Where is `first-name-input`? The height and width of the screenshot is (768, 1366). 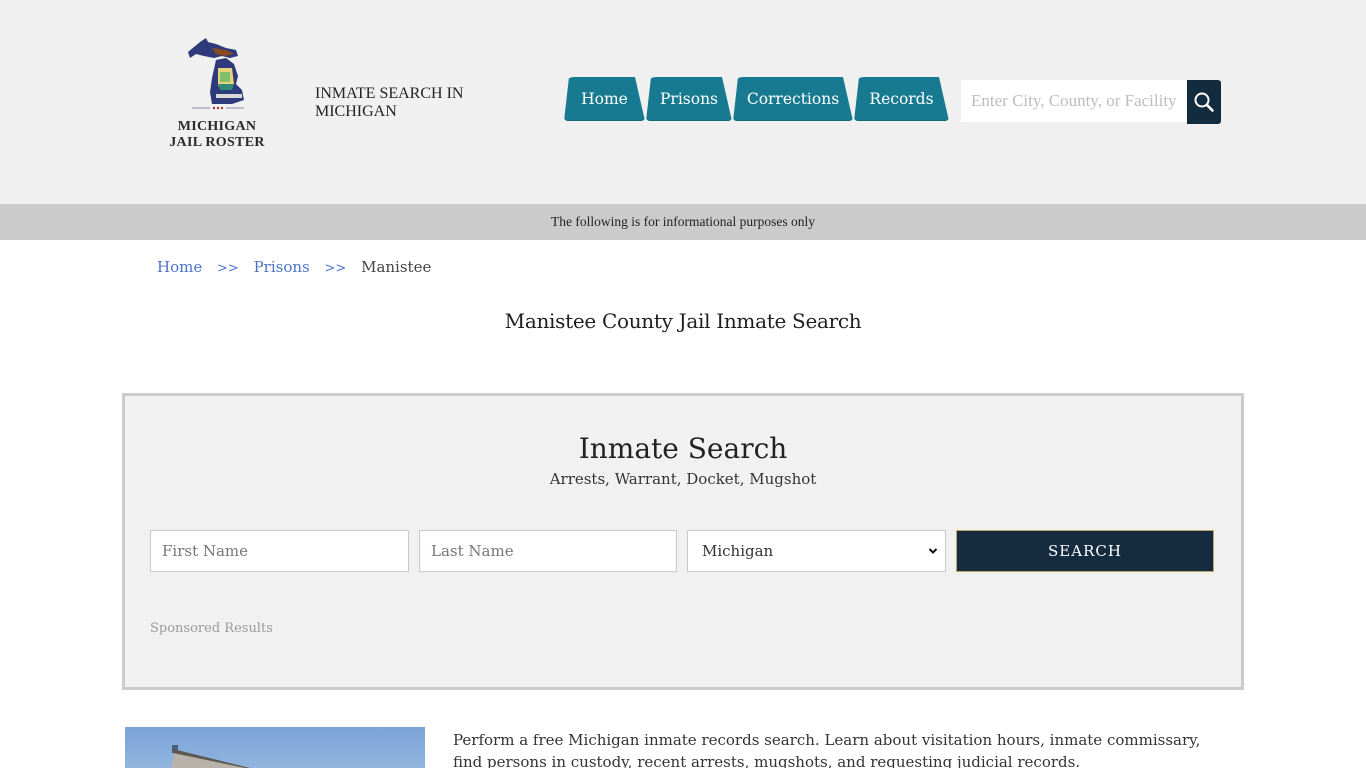
first-name-input is located at coordinates (279, 551).